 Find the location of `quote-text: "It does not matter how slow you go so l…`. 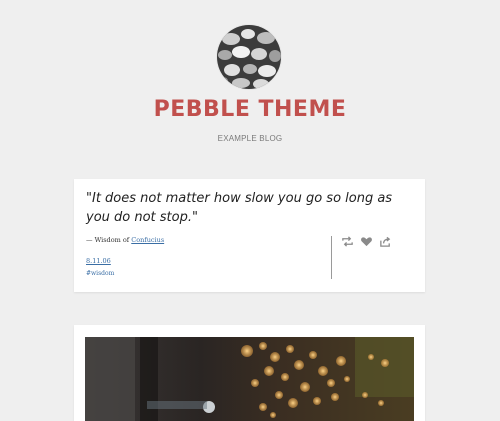

quote-text: "It does not matter how slow you go so l… is located at coordinates (239, 208).